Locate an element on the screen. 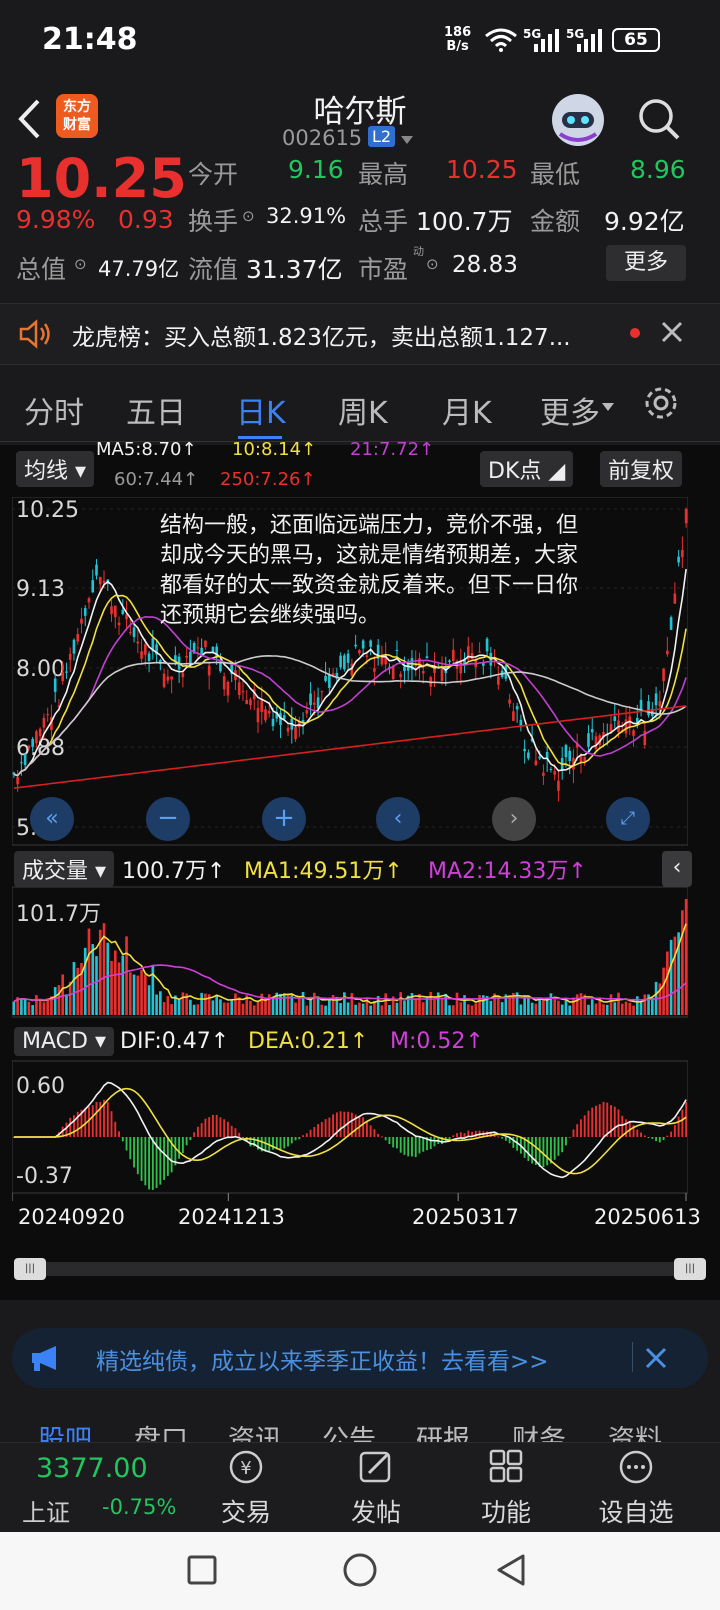 This screenshot has width=720, height=1610. collapse-panel-button: ‹ is located at coordinates (677, 869).